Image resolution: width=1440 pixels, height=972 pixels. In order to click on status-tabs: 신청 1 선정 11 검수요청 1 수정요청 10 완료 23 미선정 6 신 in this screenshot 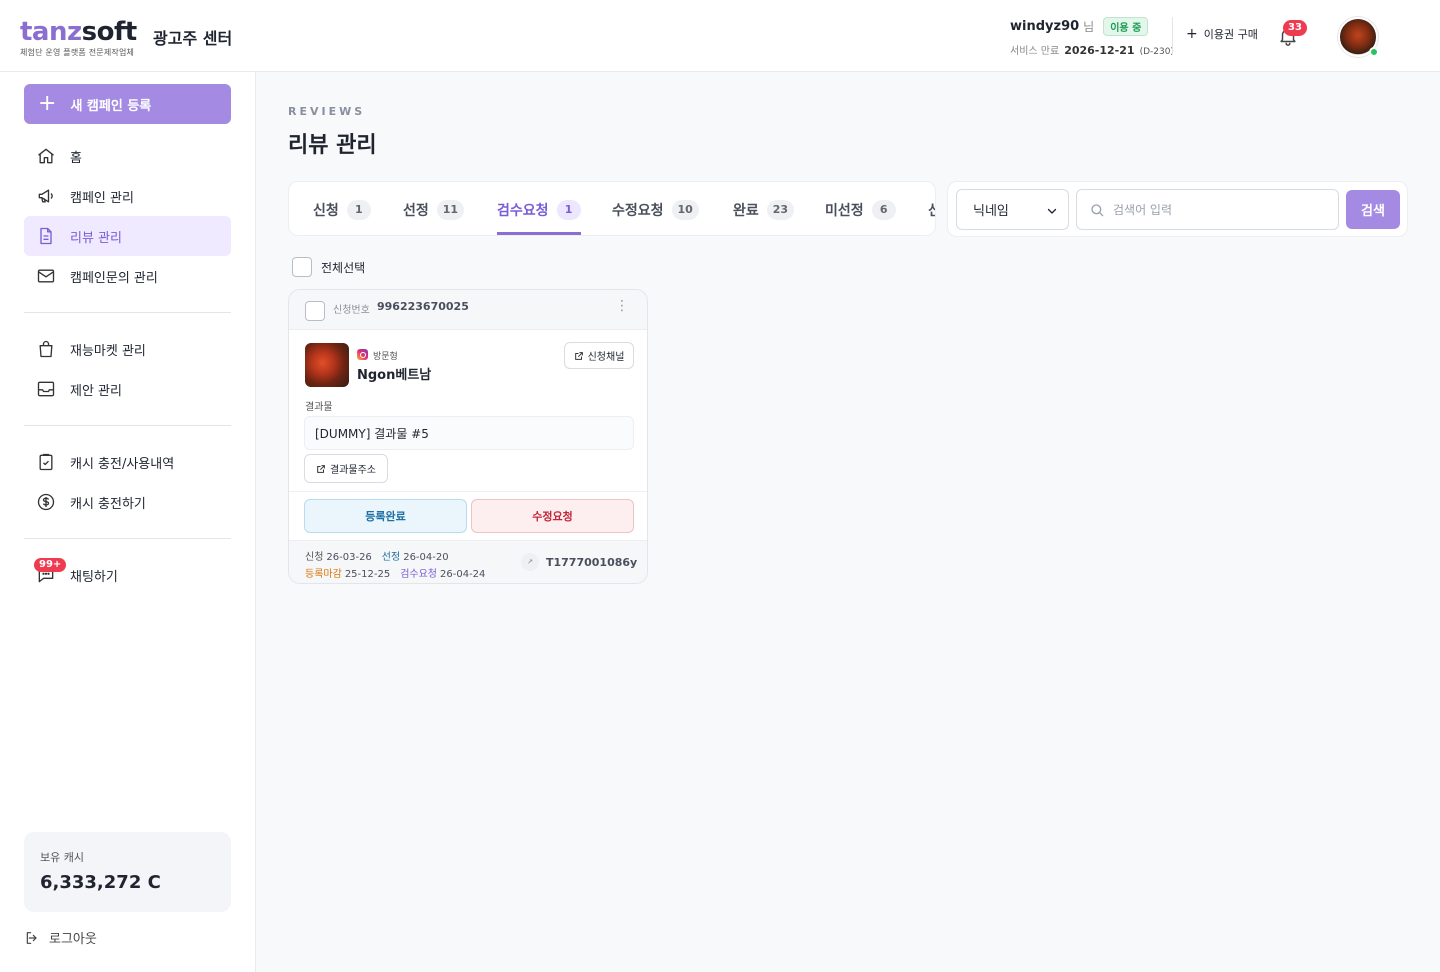, I will do `click(612, 208)`.